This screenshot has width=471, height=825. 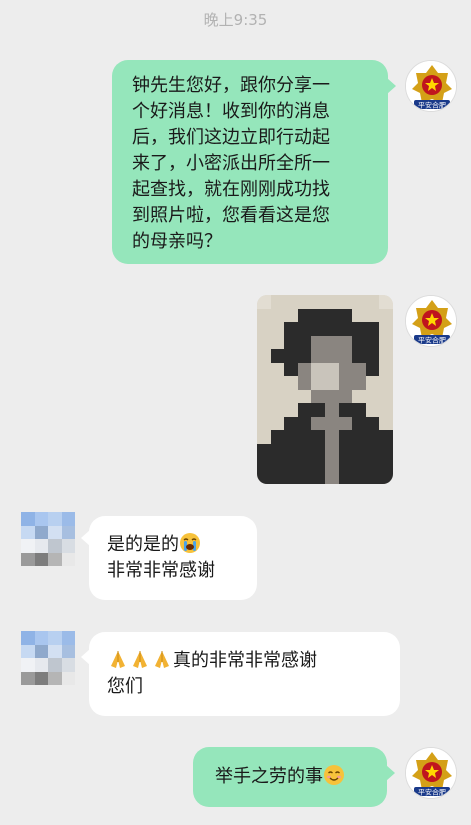 I want to click on pixelated-portrait, so click(x=325, y=389).